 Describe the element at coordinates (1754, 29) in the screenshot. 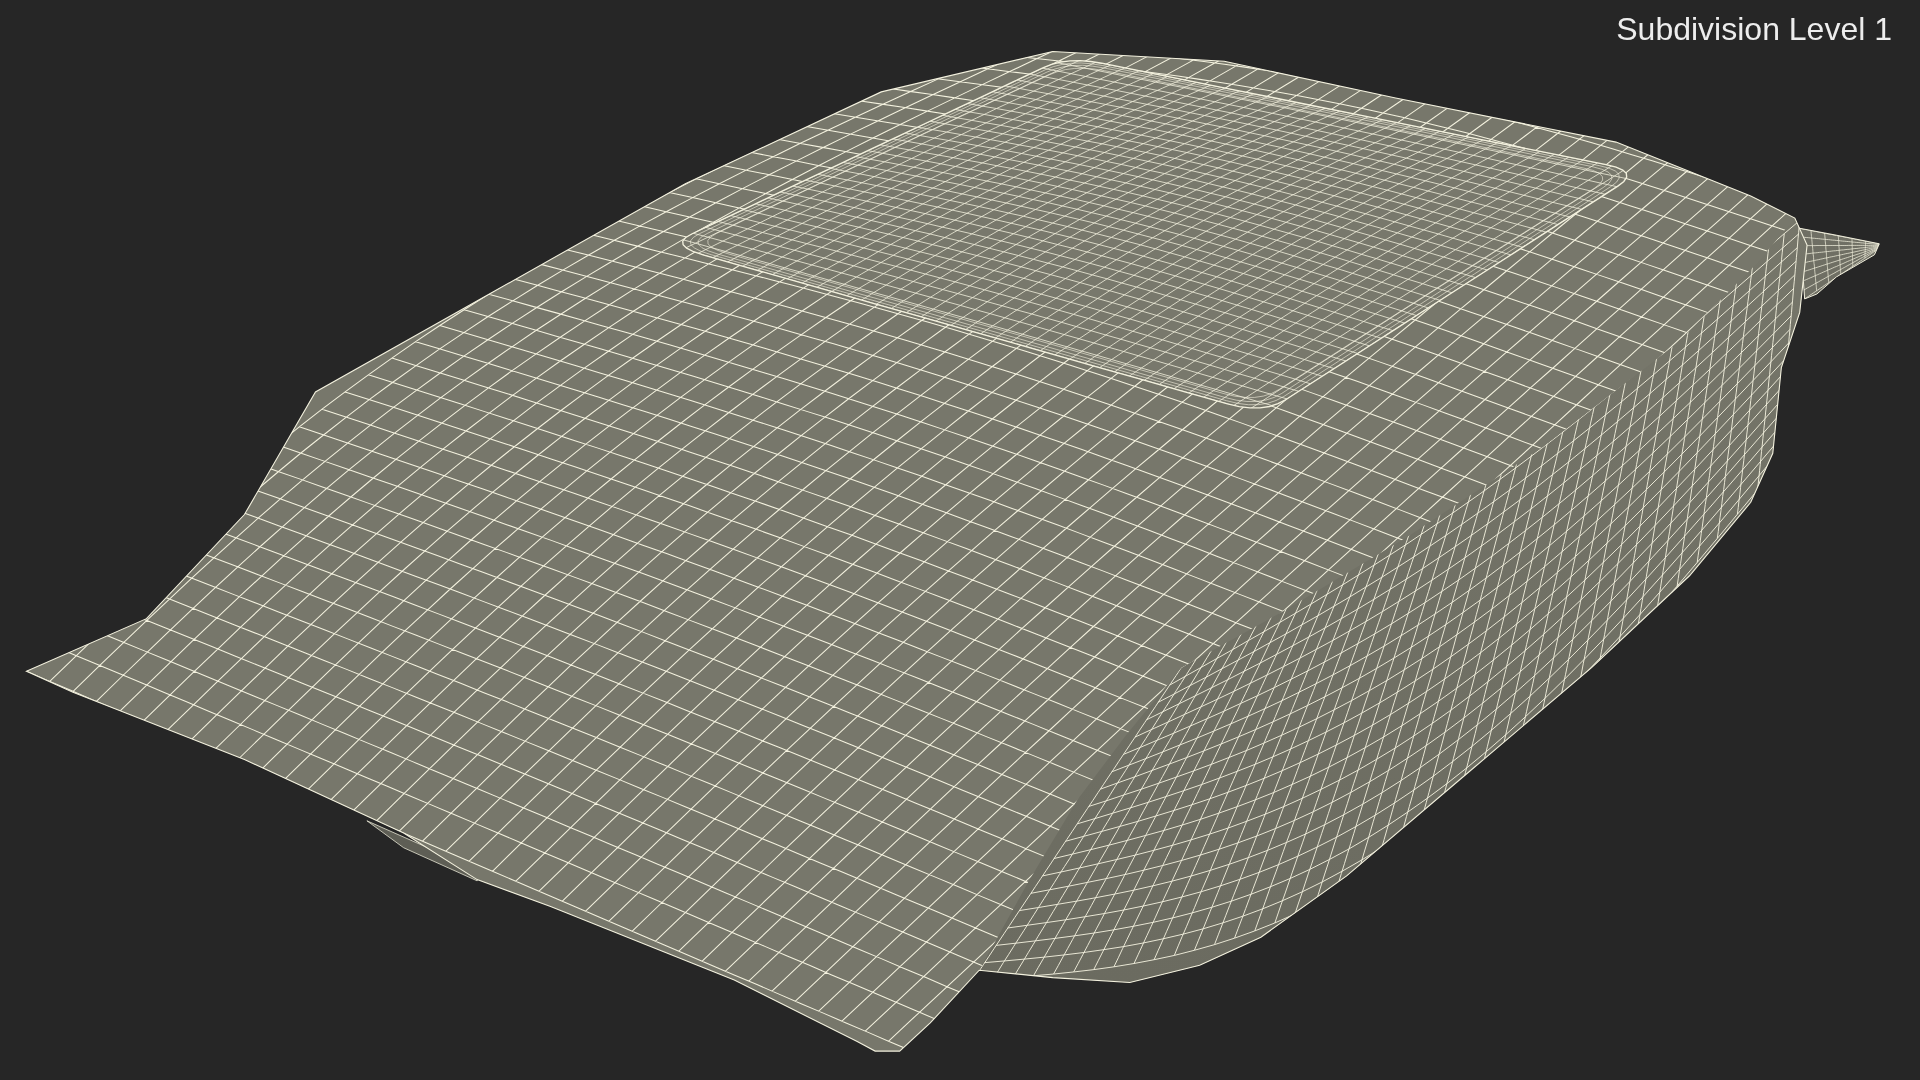

I see `viewport-label: Subdivision Level 1` at that location.